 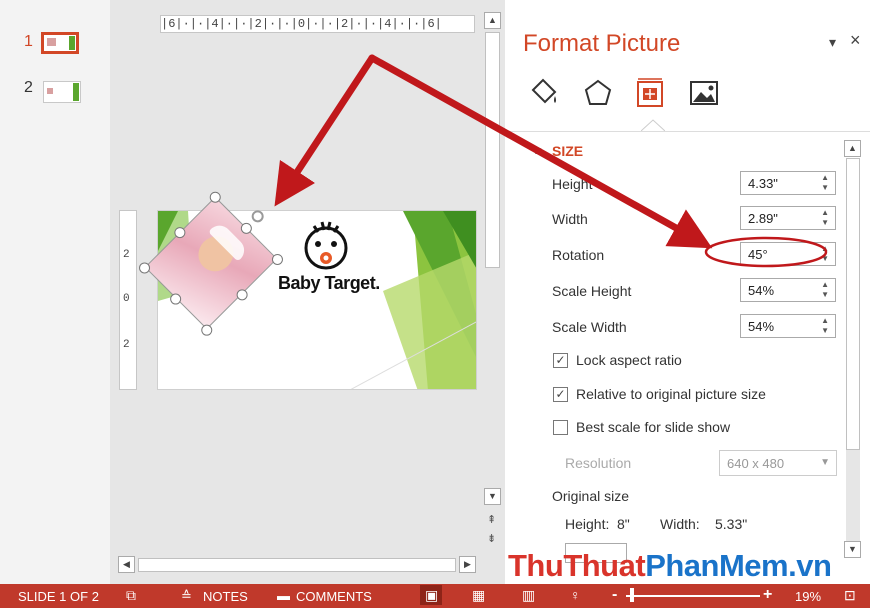 What do you see at coordinates (572, 184) in the screenshot?
I see `height-label: Height` at bounding box center [572, 184].